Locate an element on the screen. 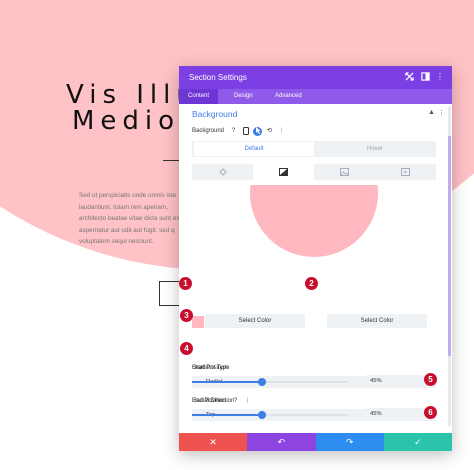 This screenshot has height=470, width=474. discard-button: ✕ is located at coordinates (213, 442).